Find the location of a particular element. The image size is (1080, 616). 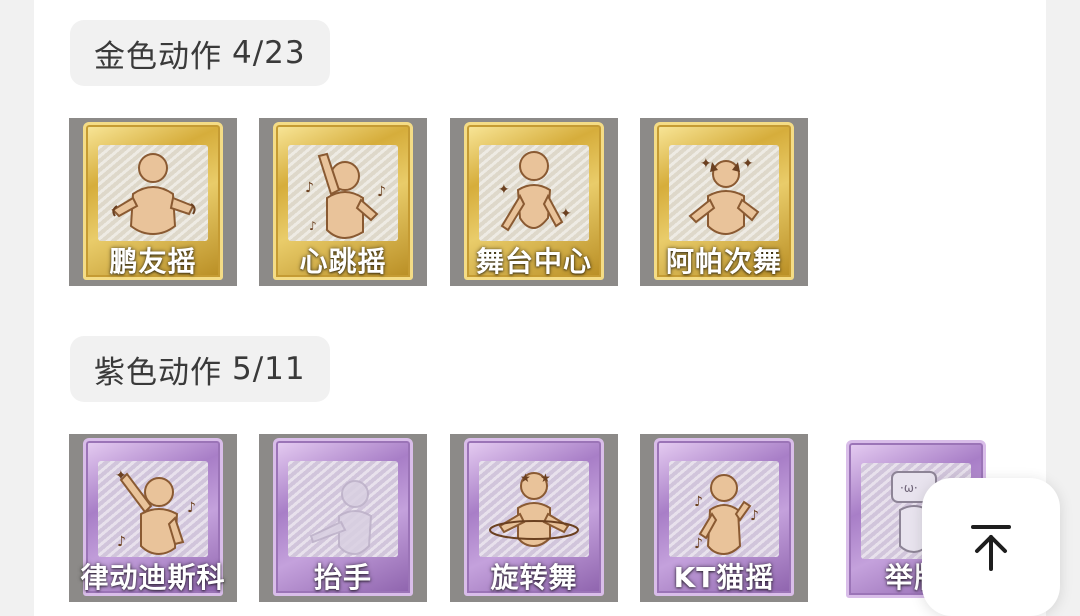

action-label: 阿帕次舞 is located at coordinates (723, 261).